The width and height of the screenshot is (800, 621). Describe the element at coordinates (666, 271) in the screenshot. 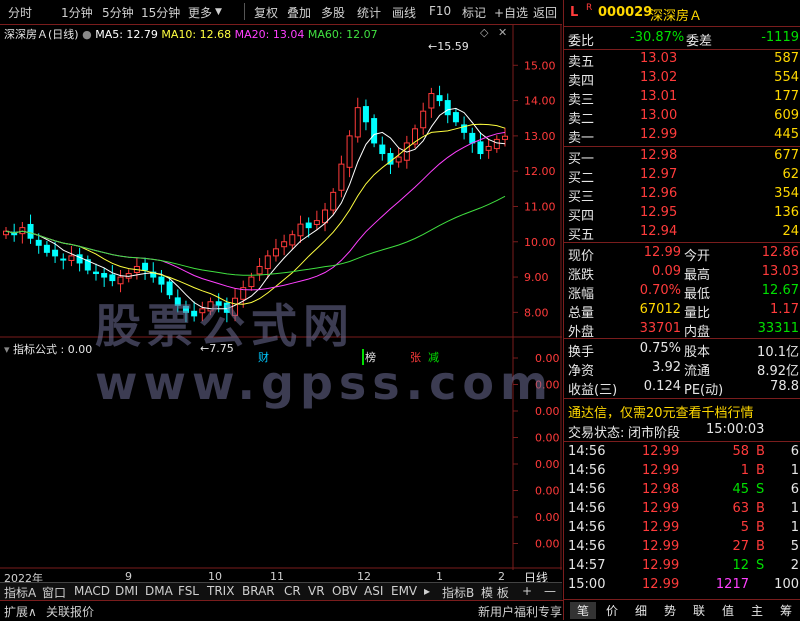

I see `quote-value: 0.09` at that location.